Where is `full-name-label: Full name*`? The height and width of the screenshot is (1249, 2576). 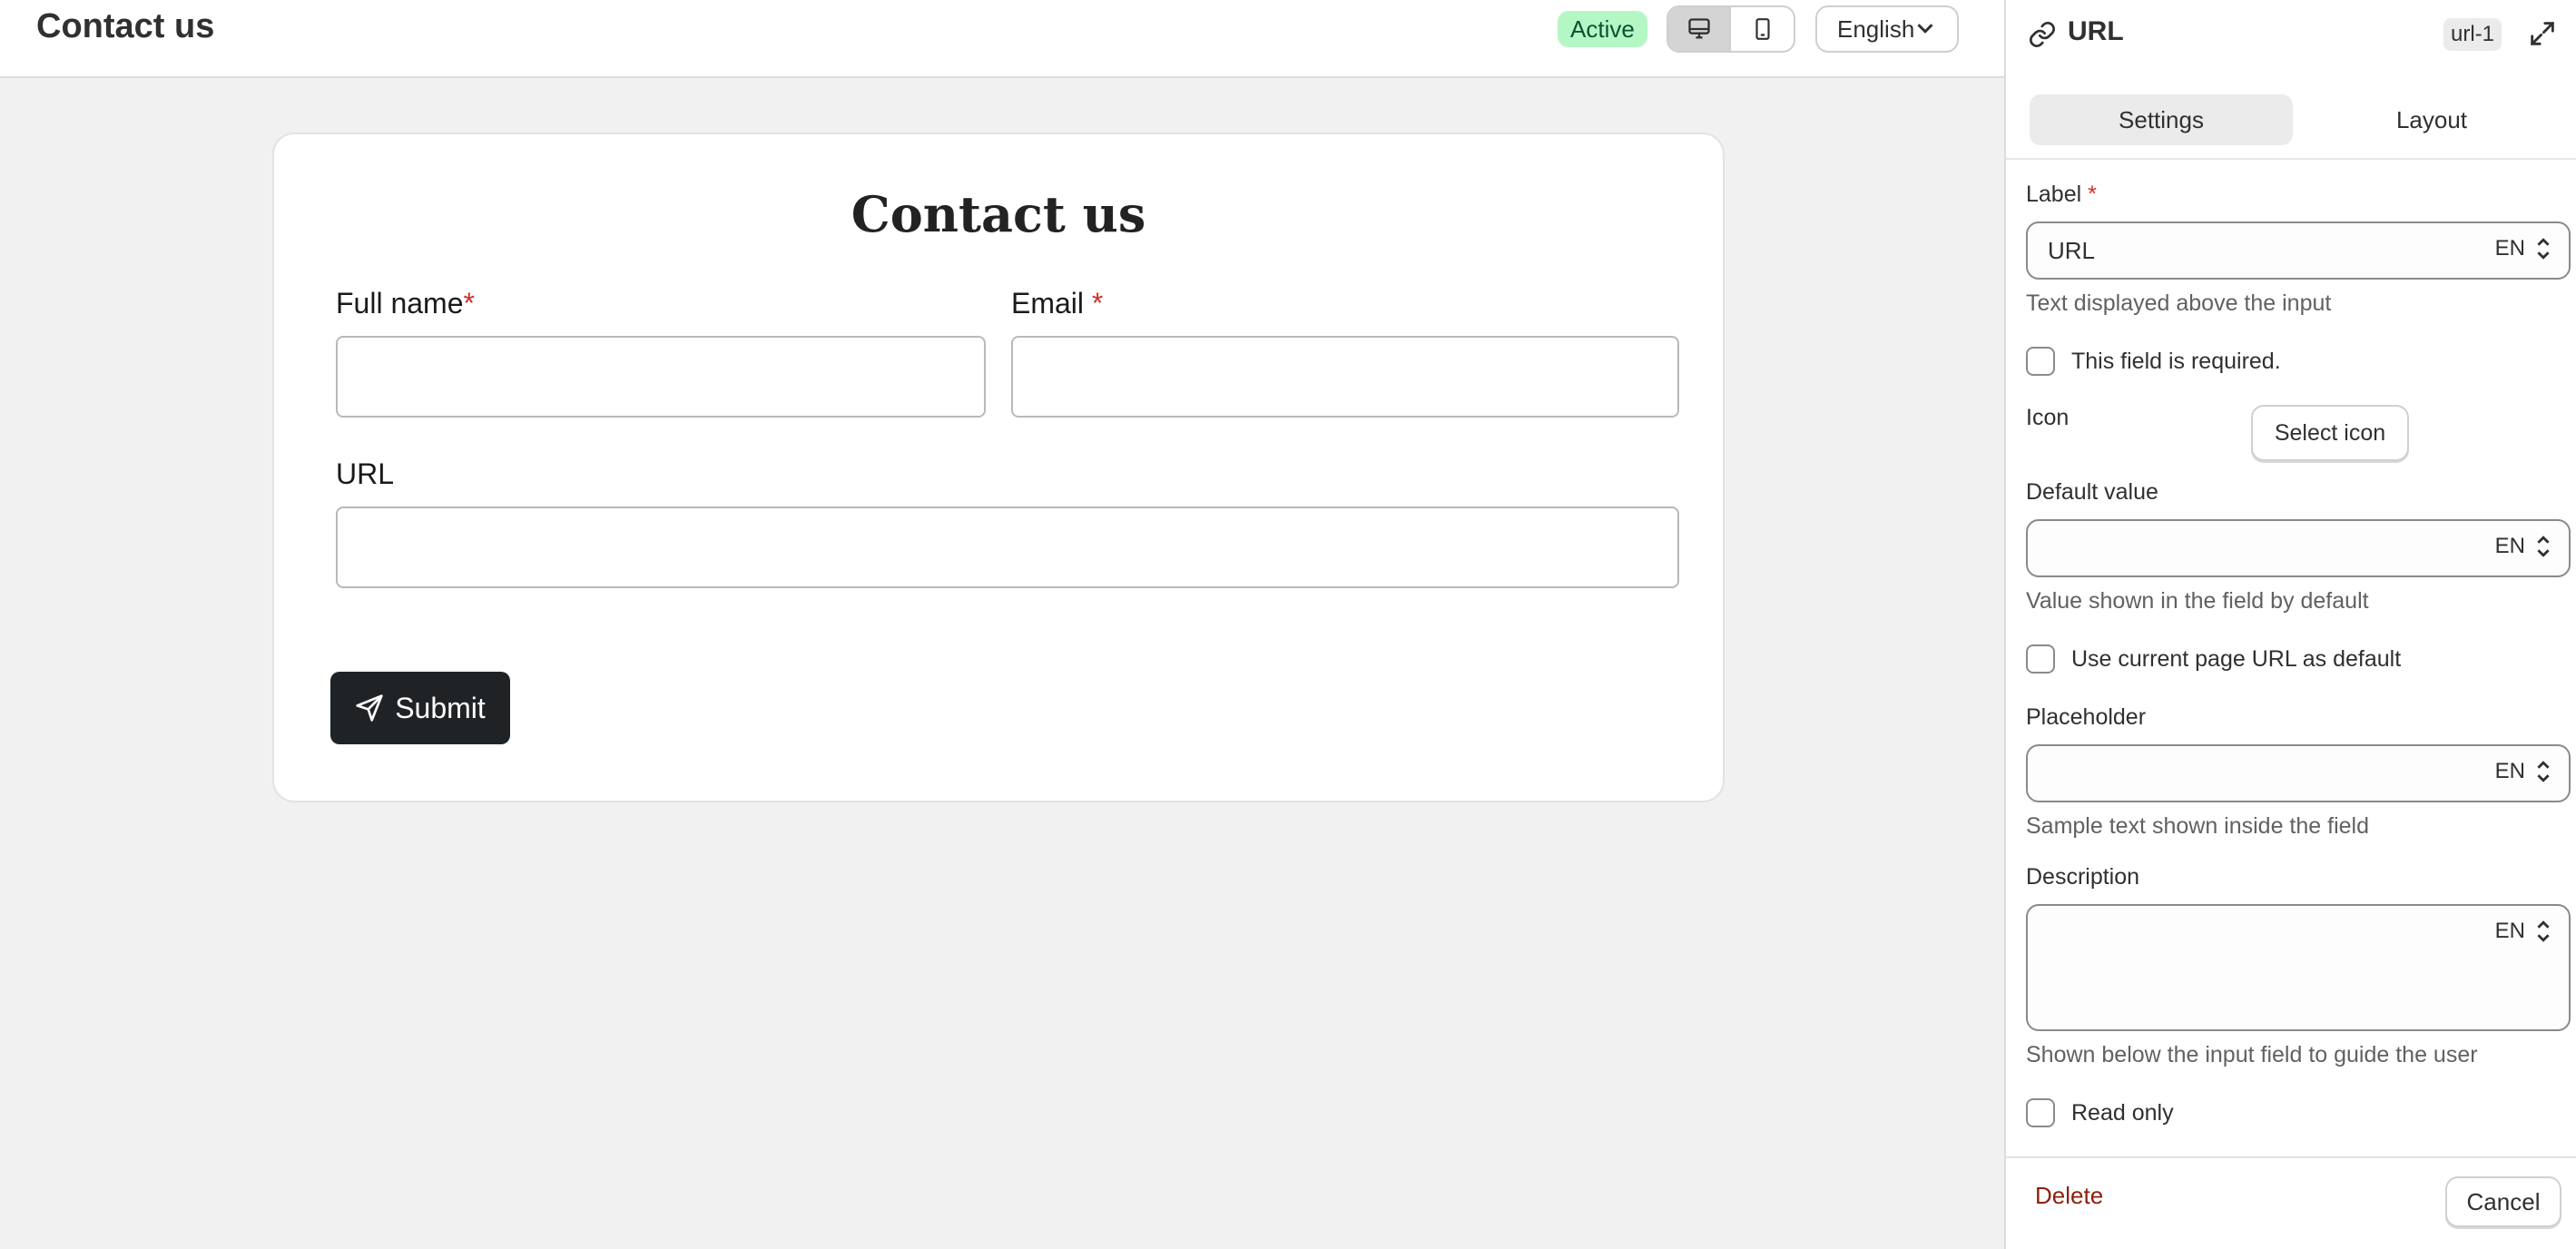
full-name-label: Full name* is located at coordinates (405, 303).